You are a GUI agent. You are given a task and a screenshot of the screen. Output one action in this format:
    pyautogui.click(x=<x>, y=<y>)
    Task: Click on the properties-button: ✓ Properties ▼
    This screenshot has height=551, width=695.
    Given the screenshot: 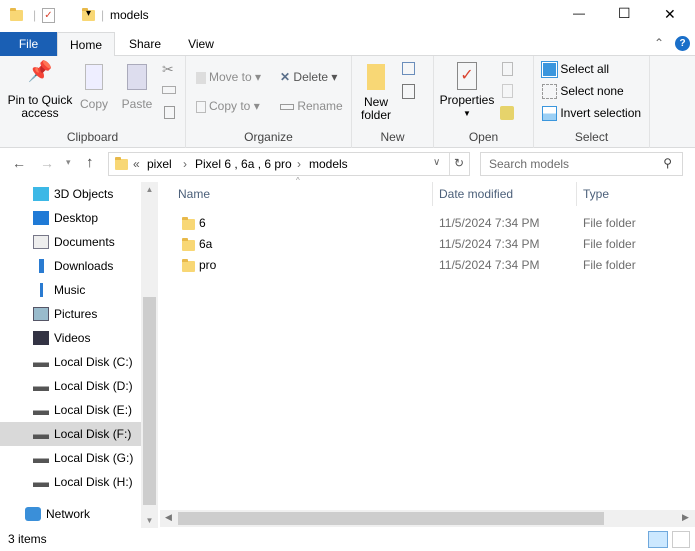 What is the action you would take?
    pyautogui.click(x=467, y=91)
    